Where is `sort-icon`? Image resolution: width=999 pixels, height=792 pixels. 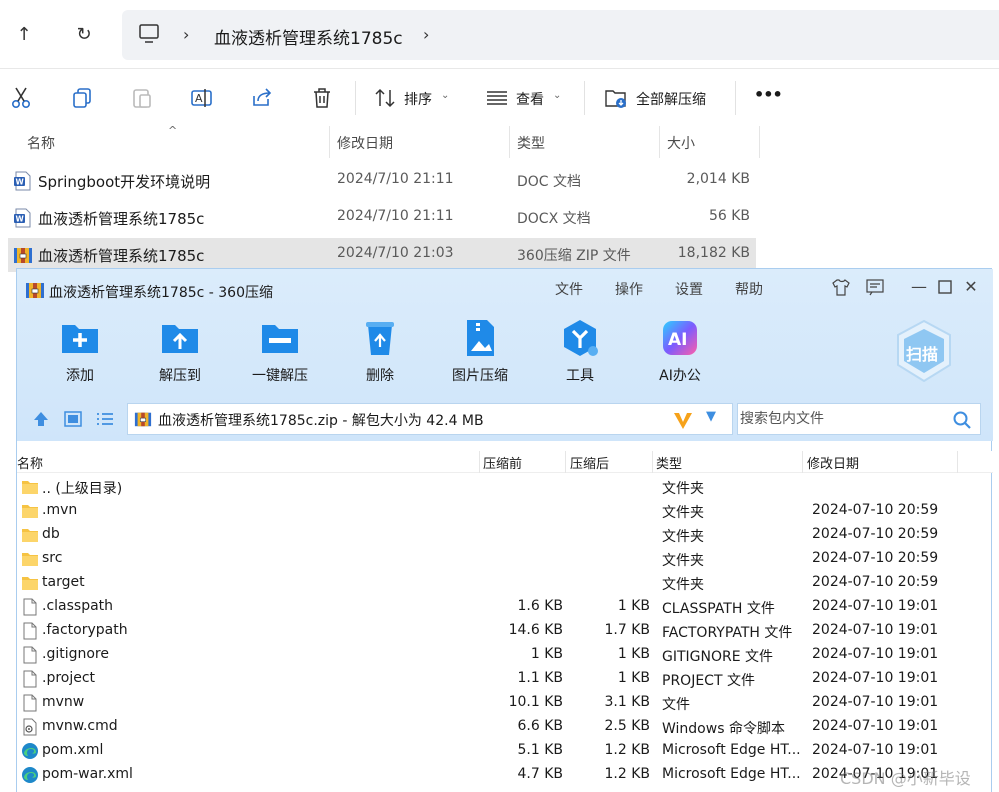 sort-icon is located at coordinates (385, 98).